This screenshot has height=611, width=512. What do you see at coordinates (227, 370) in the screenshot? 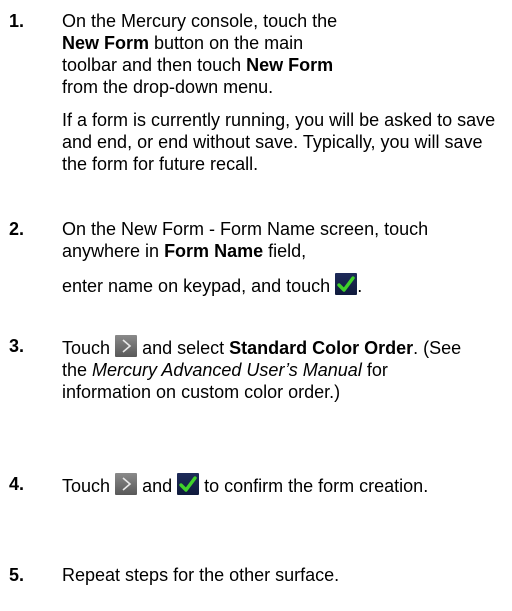
I see `manual-title: Mercury Advanced User’s Manual` at bounding box center [227, 370].